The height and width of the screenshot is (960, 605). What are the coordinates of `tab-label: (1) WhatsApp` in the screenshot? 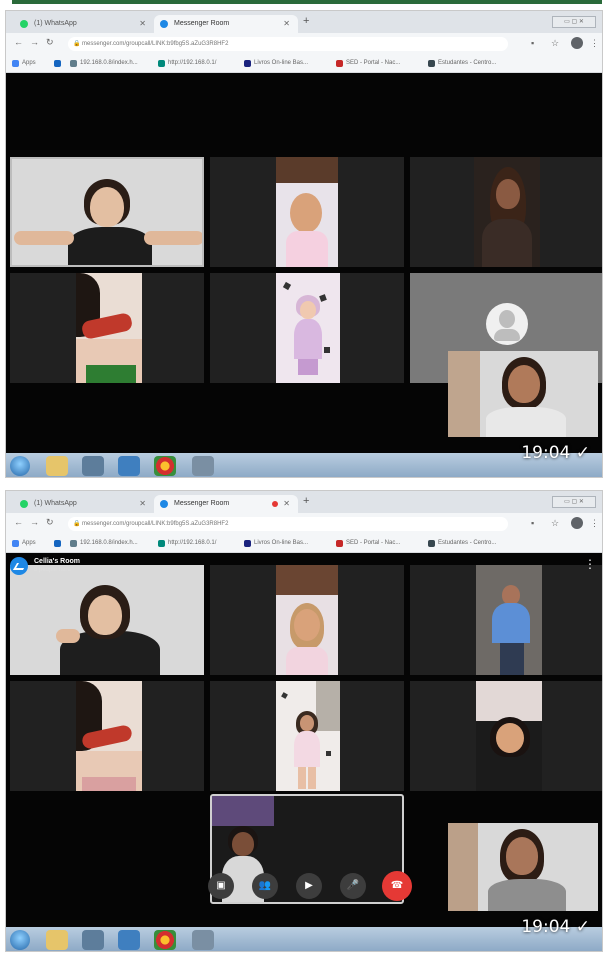 It's located at (55, 23).